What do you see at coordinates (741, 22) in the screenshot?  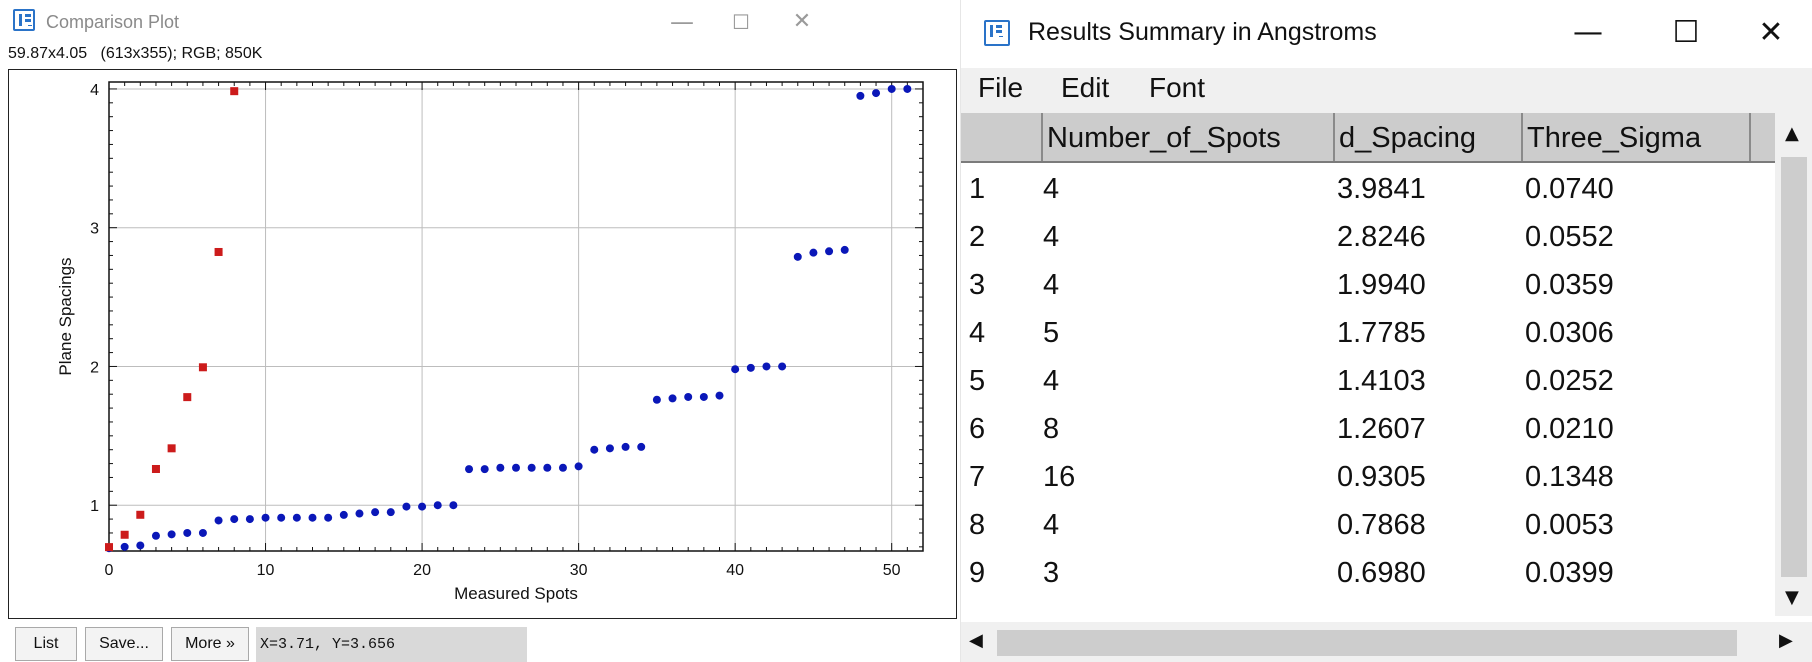 I see `plot-maximize-button: ☐` at bounding box center [741, 22].